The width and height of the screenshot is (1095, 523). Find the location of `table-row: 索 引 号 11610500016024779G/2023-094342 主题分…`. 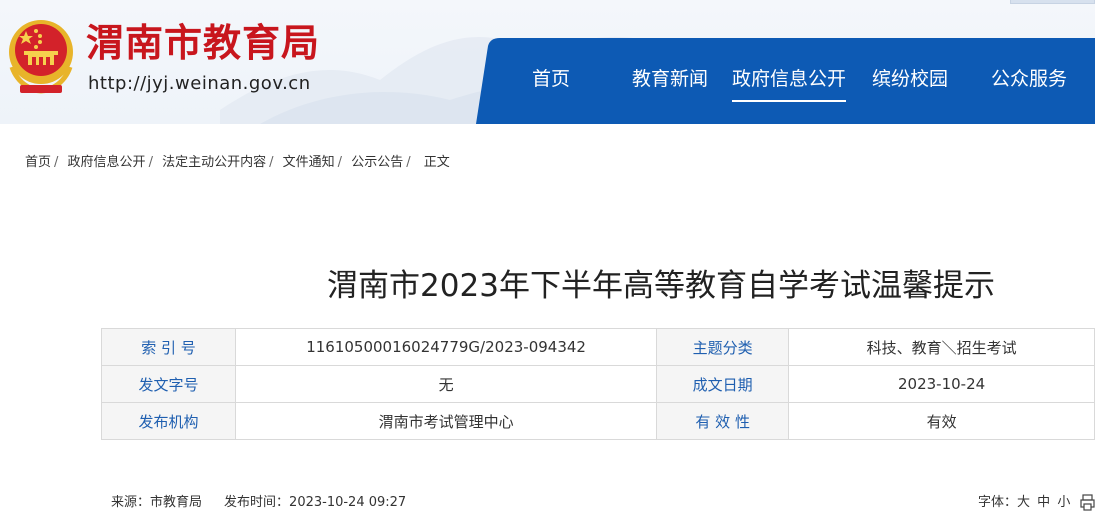

table-row: 索 引 号 11610500016024779G/2023-094342 主题分… is located at coordinates (598, 347).